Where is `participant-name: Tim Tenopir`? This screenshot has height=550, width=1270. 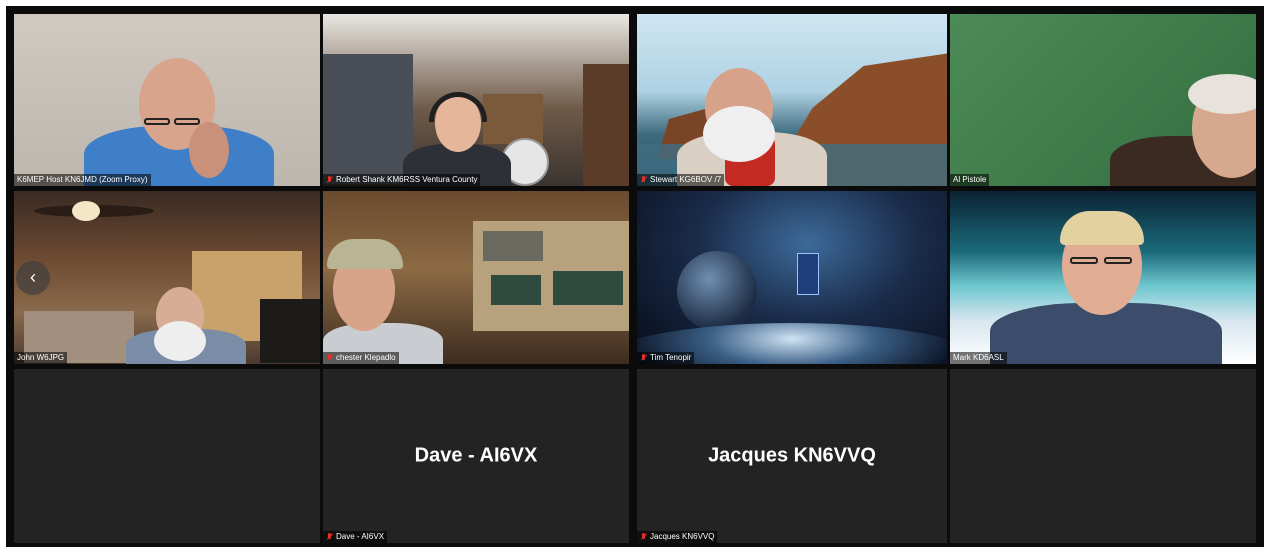
participant-name: Tim Tenopir is located at coordinates (671, 357).